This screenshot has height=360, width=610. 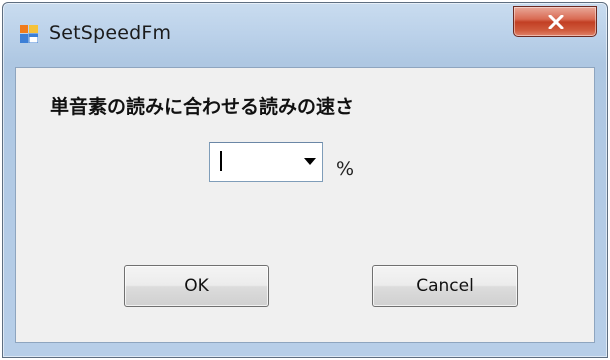 What do you see at coordinates (29, 34) in the screenshot?
I see `windows-form-icon` at bounding box center [29, 34].